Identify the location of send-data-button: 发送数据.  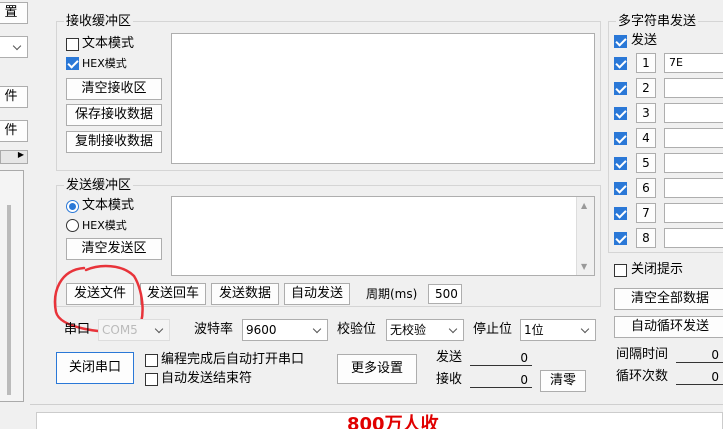
(245, 294).